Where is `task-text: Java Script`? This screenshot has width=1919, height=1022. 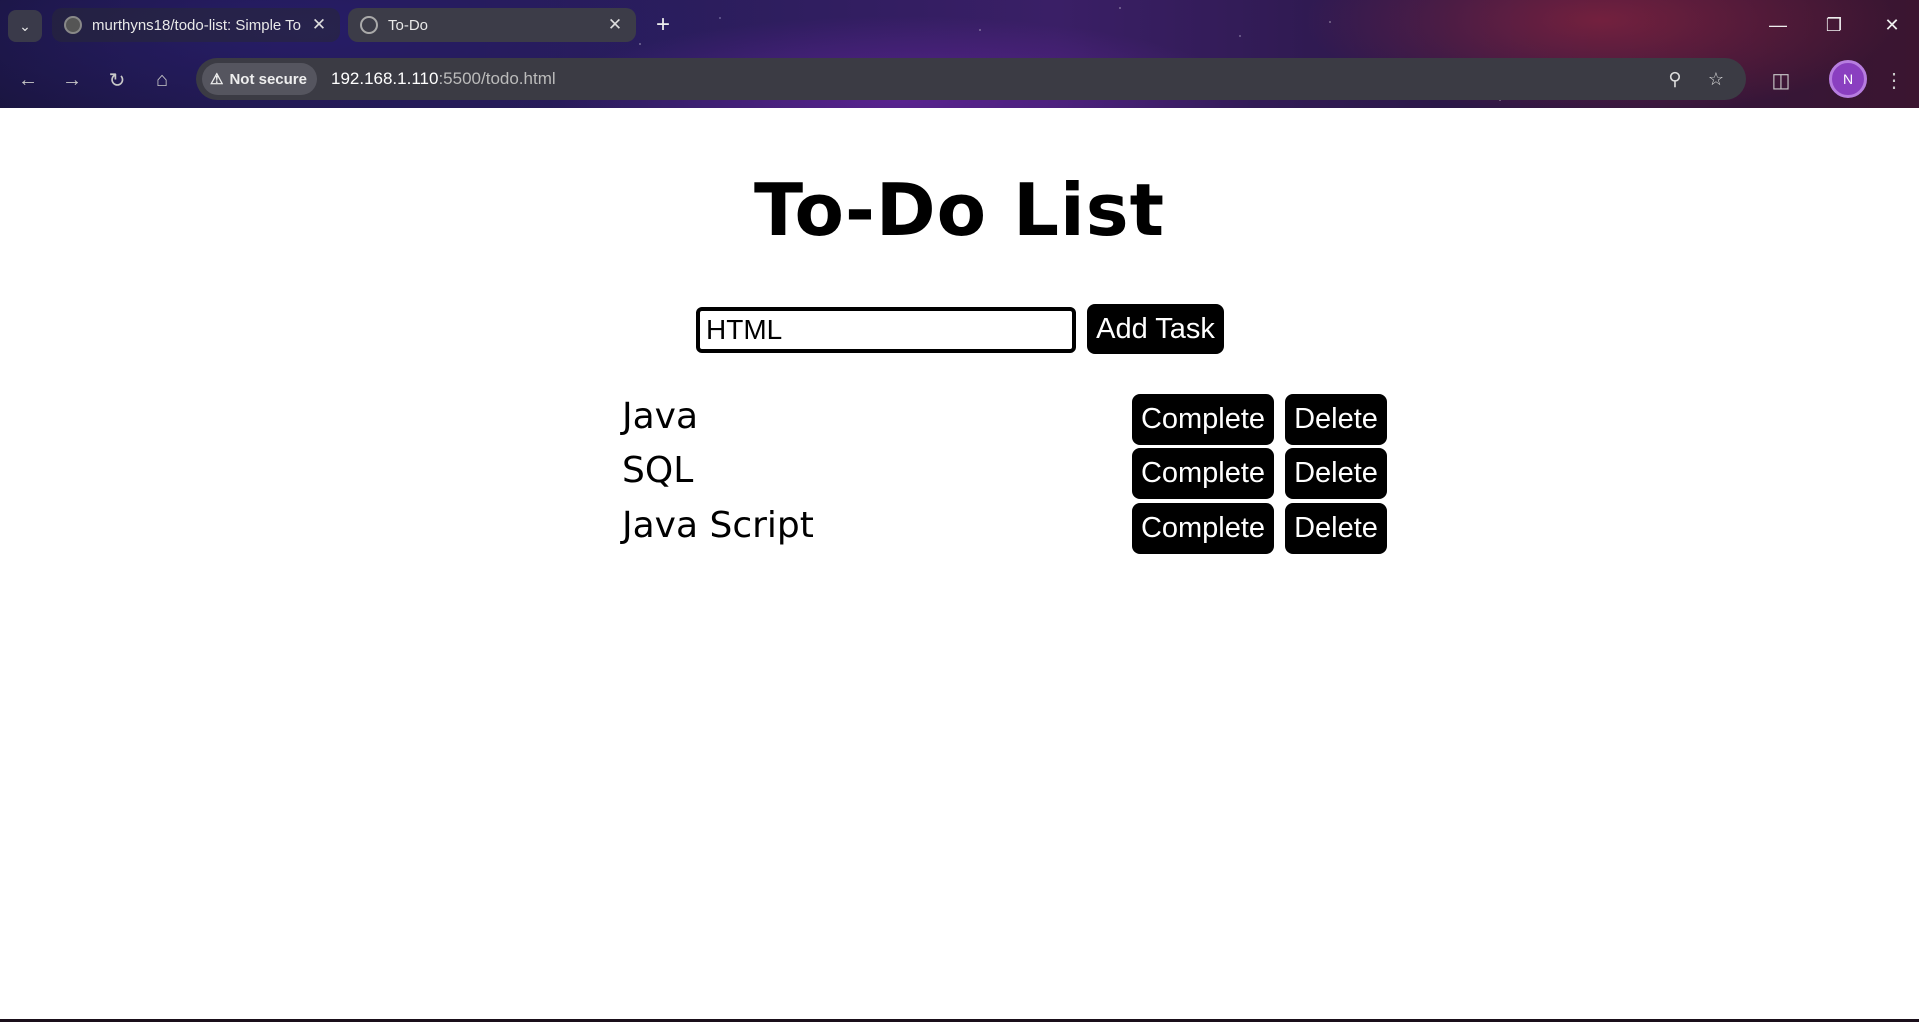
task-text: Java Script is located at coordinates (718, 525).